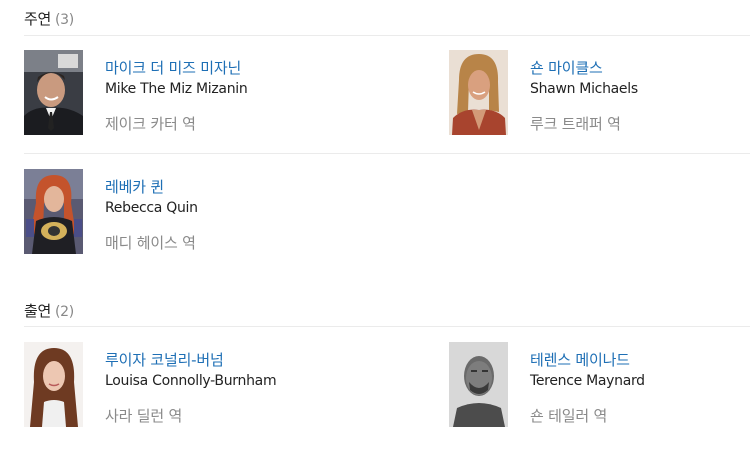  I want to click on cast-name-english: Rebecca Quin, so click(151, 208).